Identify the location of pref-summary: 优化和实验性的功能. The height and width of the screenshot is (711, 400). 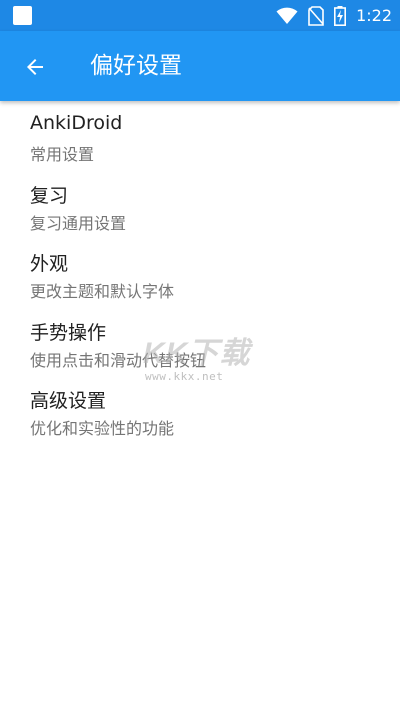
(102, 428).